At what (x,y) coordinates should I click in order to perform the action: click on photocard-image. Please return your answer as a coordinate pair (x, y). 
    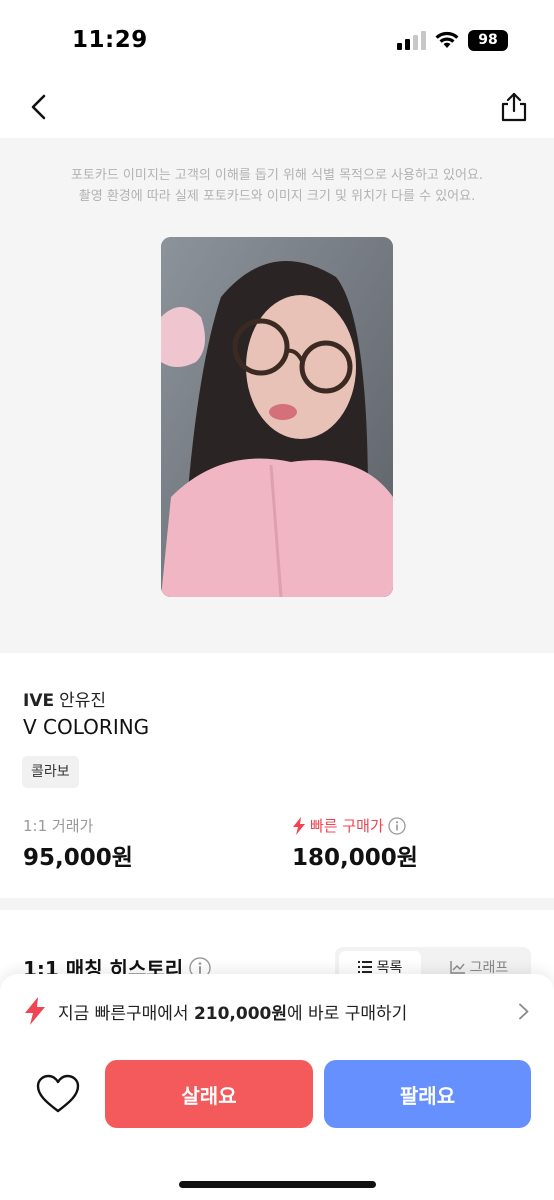
    Looking at the image, I should click on (277, 417).